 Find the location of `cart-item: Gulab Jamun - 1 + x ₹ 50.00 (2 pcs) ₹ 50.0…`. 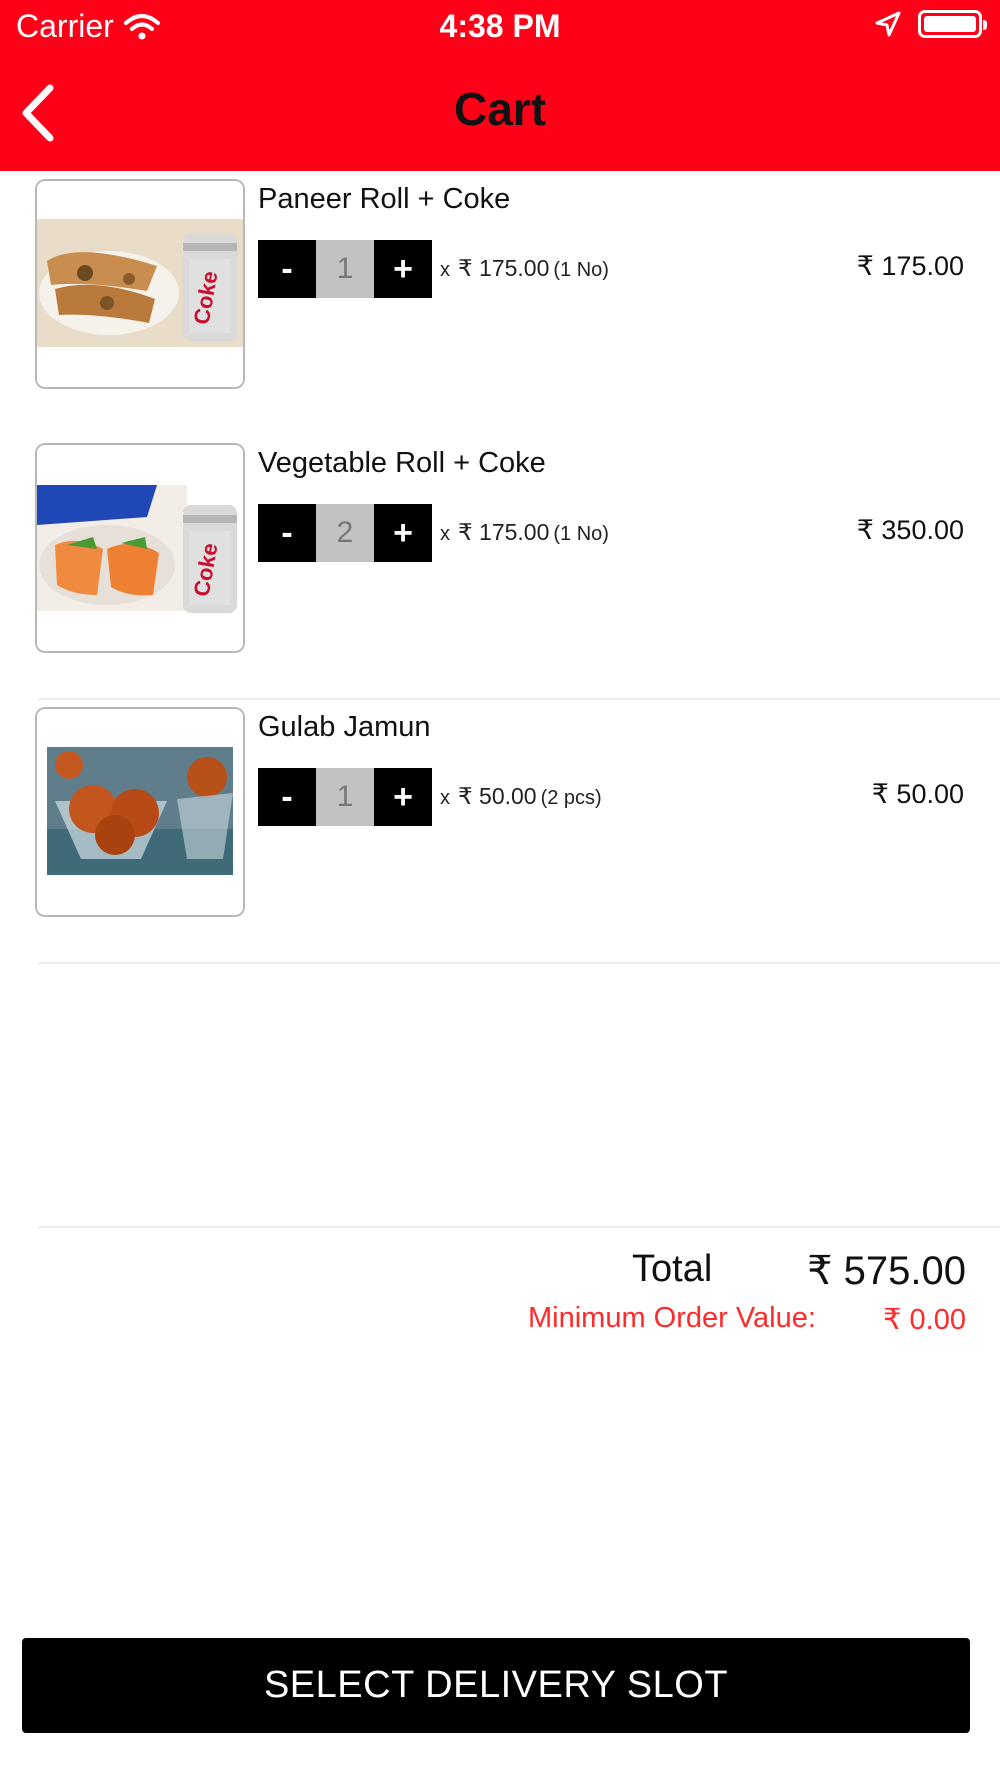

cart-item: Gulab Jamun - 1 + x ₹ 50.00 (2 pcs) ₹ 50.0… is located at coordinates (500, 831).